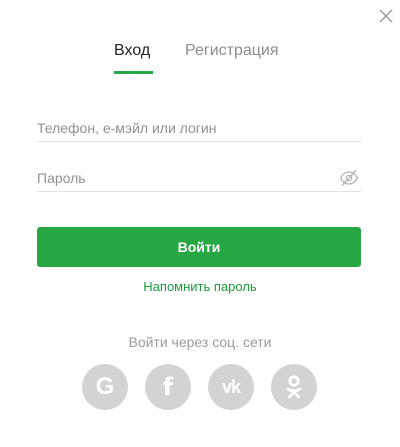 This screenshot has width=400, height=447. Describe the element at coordinates (199, 247) in the screenshot. I see `login-submit-button: Войти` at that location.